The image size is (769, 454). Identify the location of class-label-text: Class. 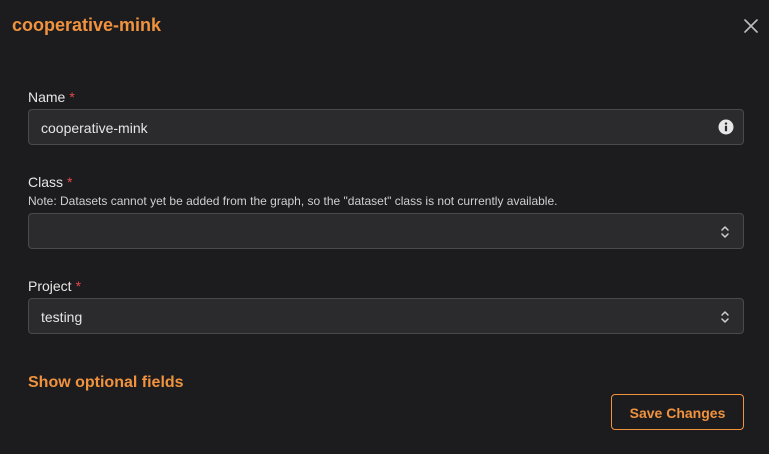
(46, 182).